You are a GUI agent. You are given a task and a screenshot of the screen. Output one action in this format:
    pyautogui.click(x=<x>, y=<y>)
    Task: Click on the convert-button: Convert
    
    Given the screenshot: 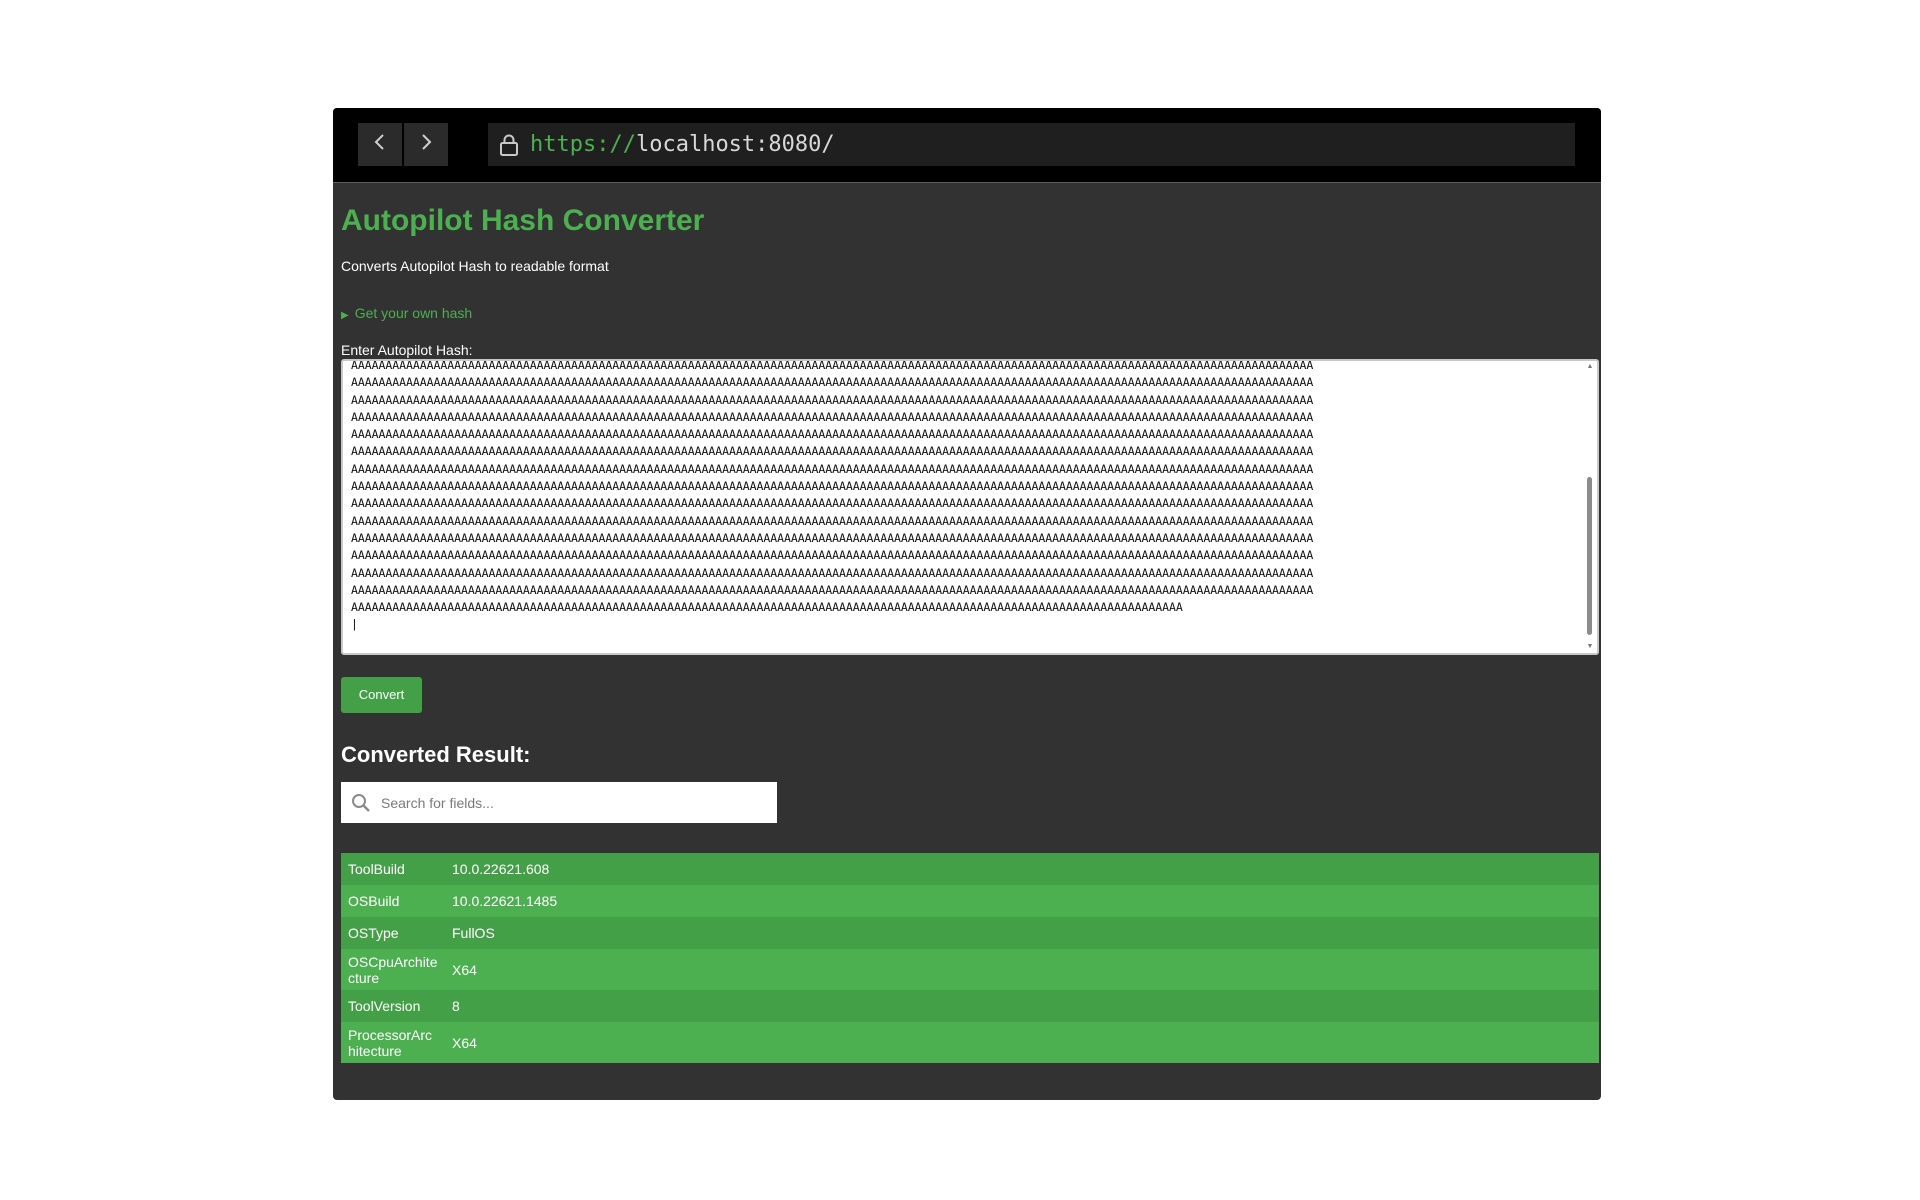 What is the action you would take?
    pyautogui.click(x=381, y=695)
    